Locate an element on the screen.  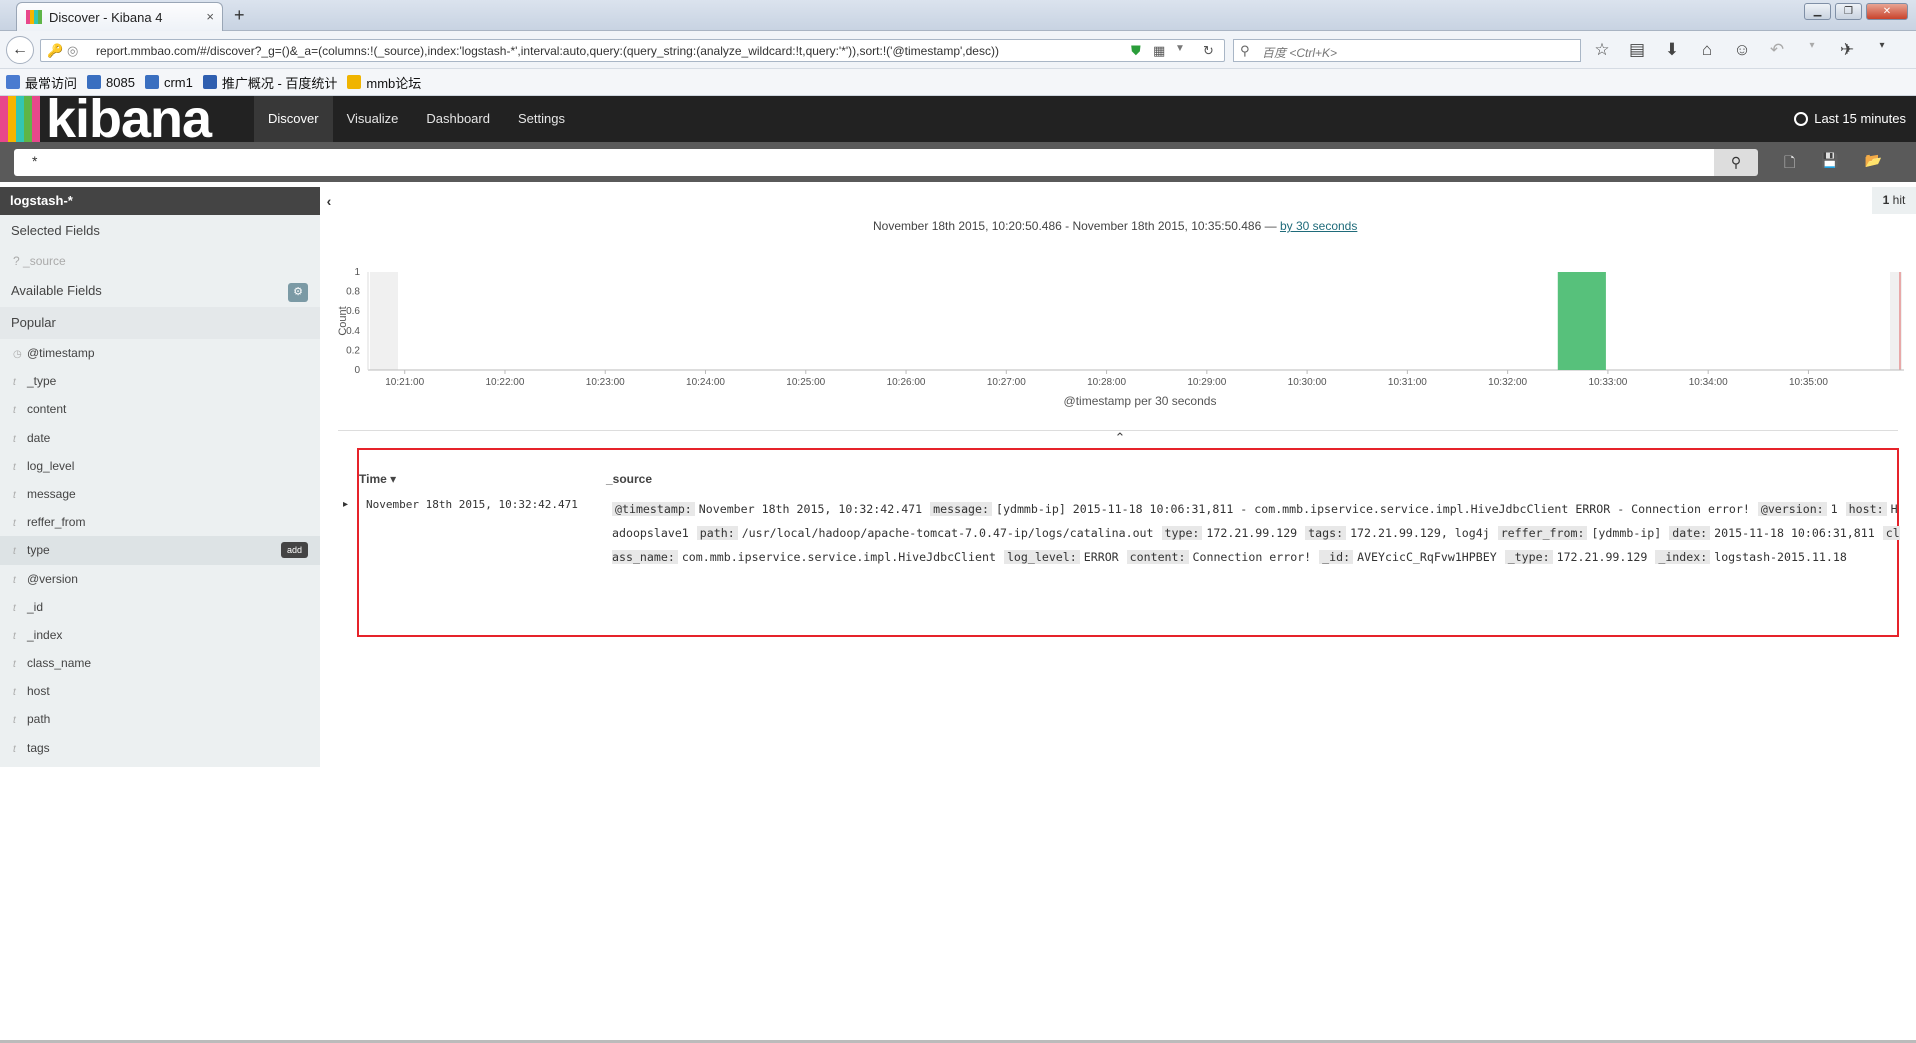
new-tab-button: + is located at coordinates (239, 15).